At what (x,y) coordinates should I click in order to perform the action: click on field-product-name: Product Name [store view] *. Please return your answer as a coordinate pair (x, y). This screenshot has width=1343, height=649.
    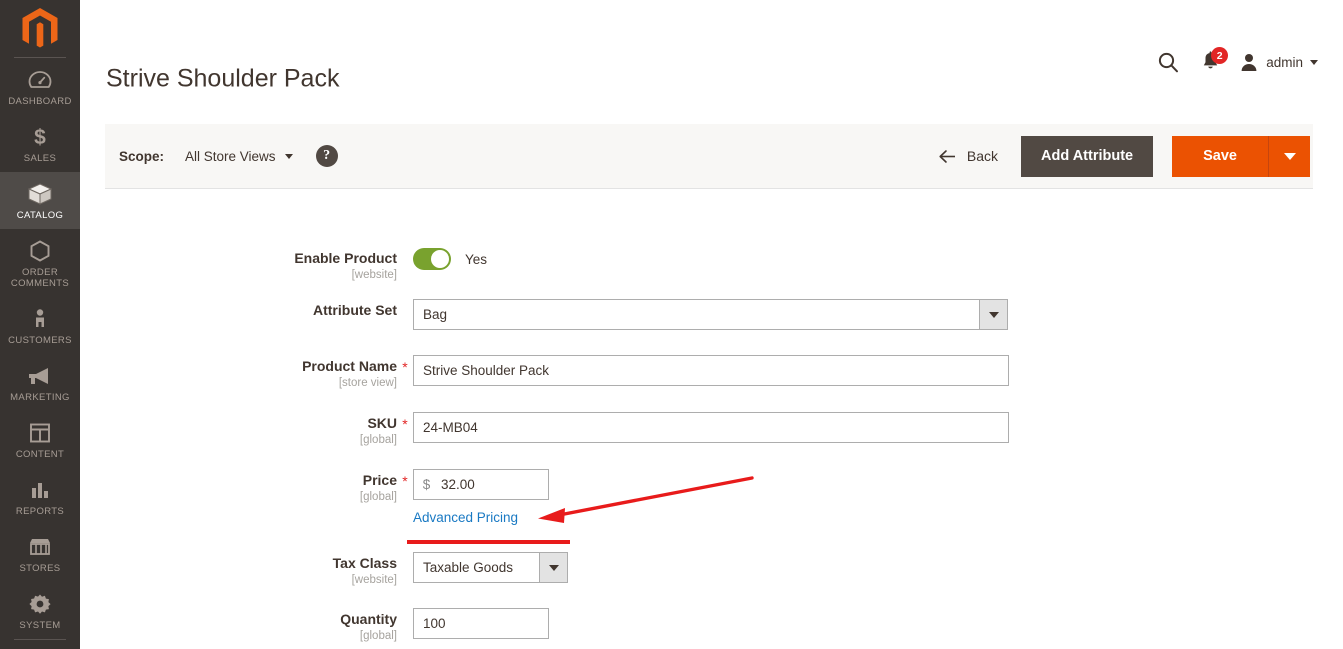
    Looking at the image, I should click on (648, 373).